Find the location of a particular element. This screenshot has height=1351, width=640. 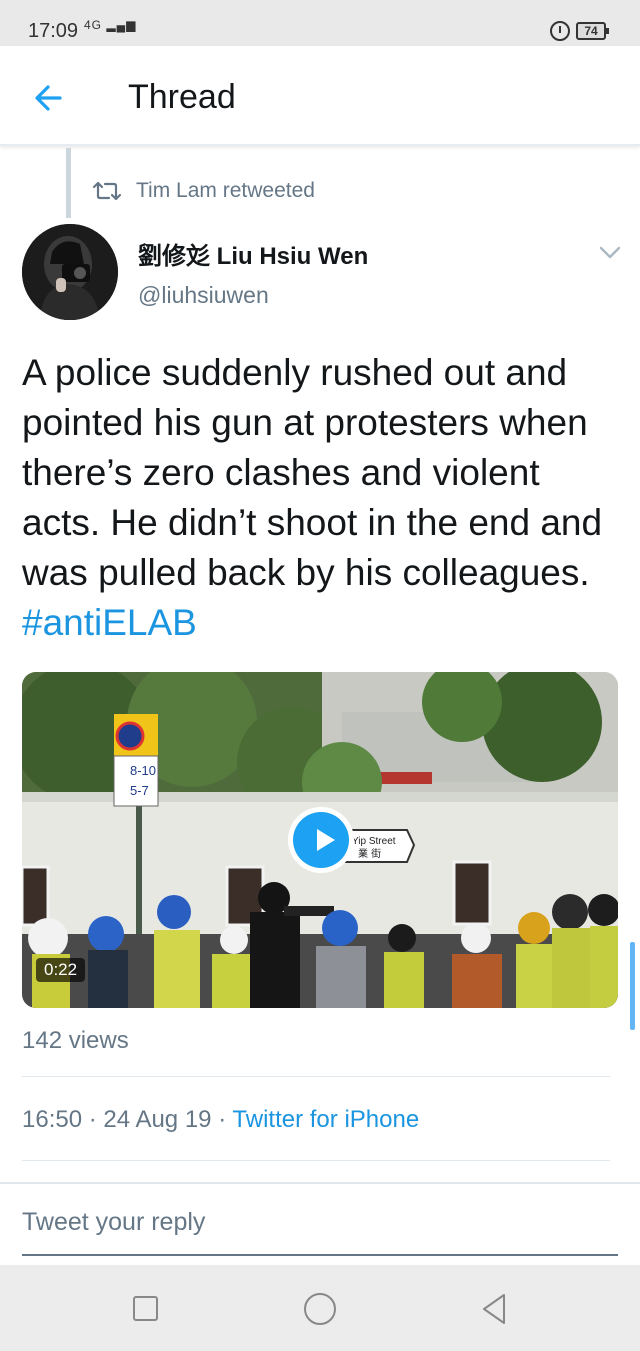

sign-bottom-text: 5-7 is located at coordinates (139, 790).